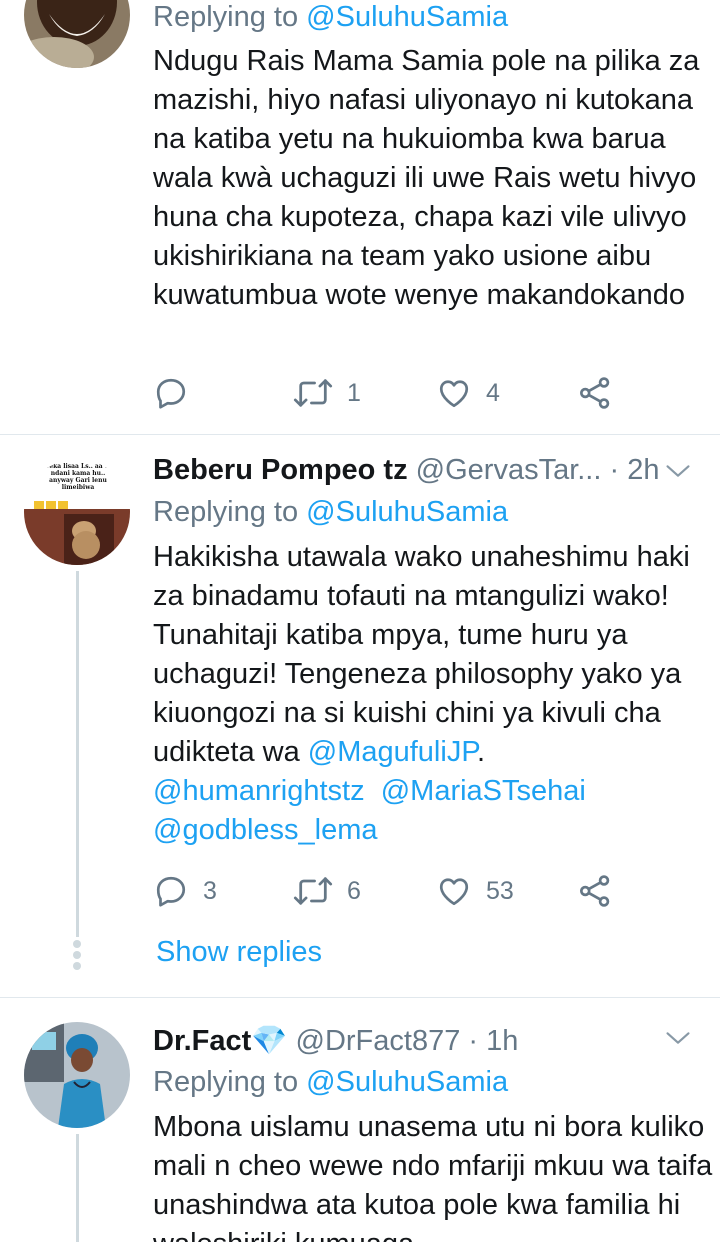 This screenshot has height=1242, width=720. Describe the element at coordinates (378, 1041) in the screenshot. I see `user-handle: @DrFact877` at that location.